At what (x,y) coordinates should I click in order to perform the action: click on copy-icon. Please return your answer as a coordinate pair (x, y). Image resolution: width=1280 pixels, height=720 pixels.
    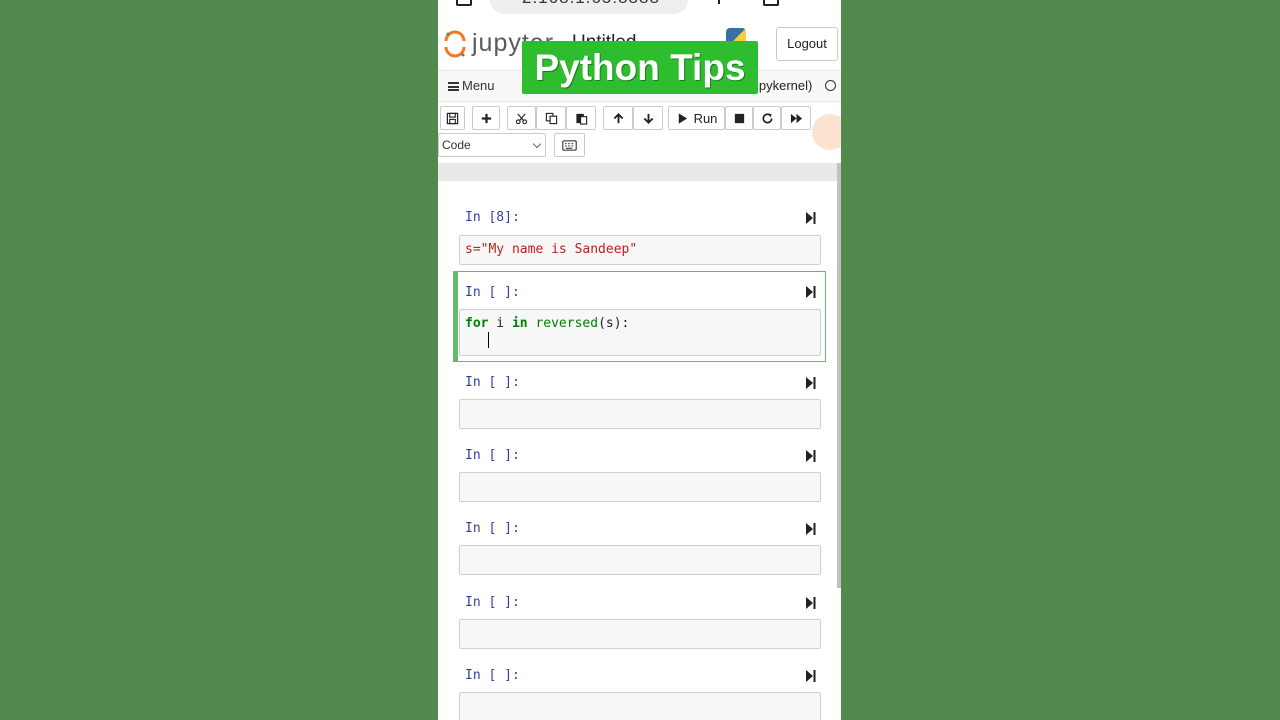
    Looking at the image, I should click on (551, 118).